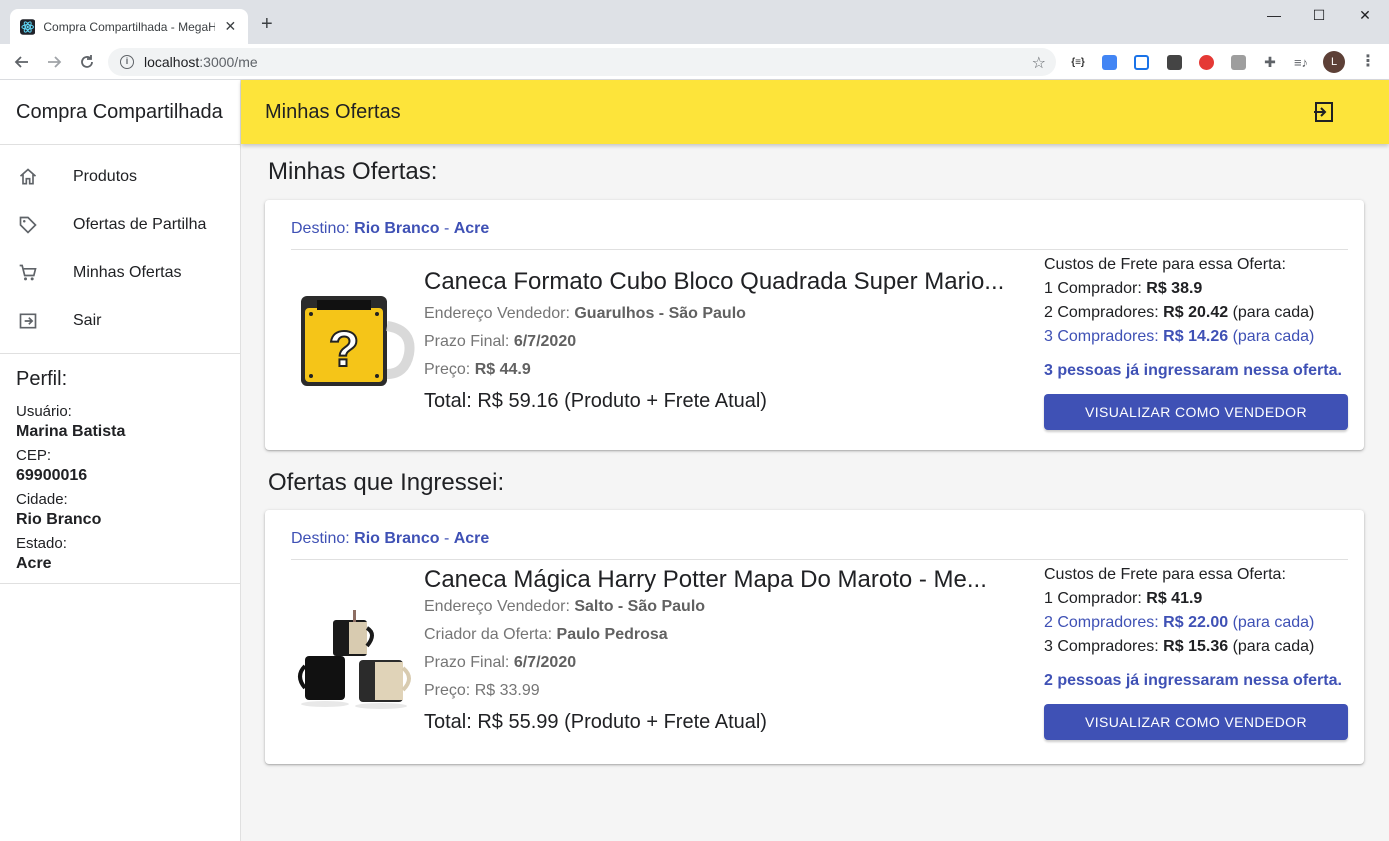 This screenshot has width=1389, height=841. Describe the element at coordinates (127, 62) in the screenshot. I see `site-info-icon: i` at that location.